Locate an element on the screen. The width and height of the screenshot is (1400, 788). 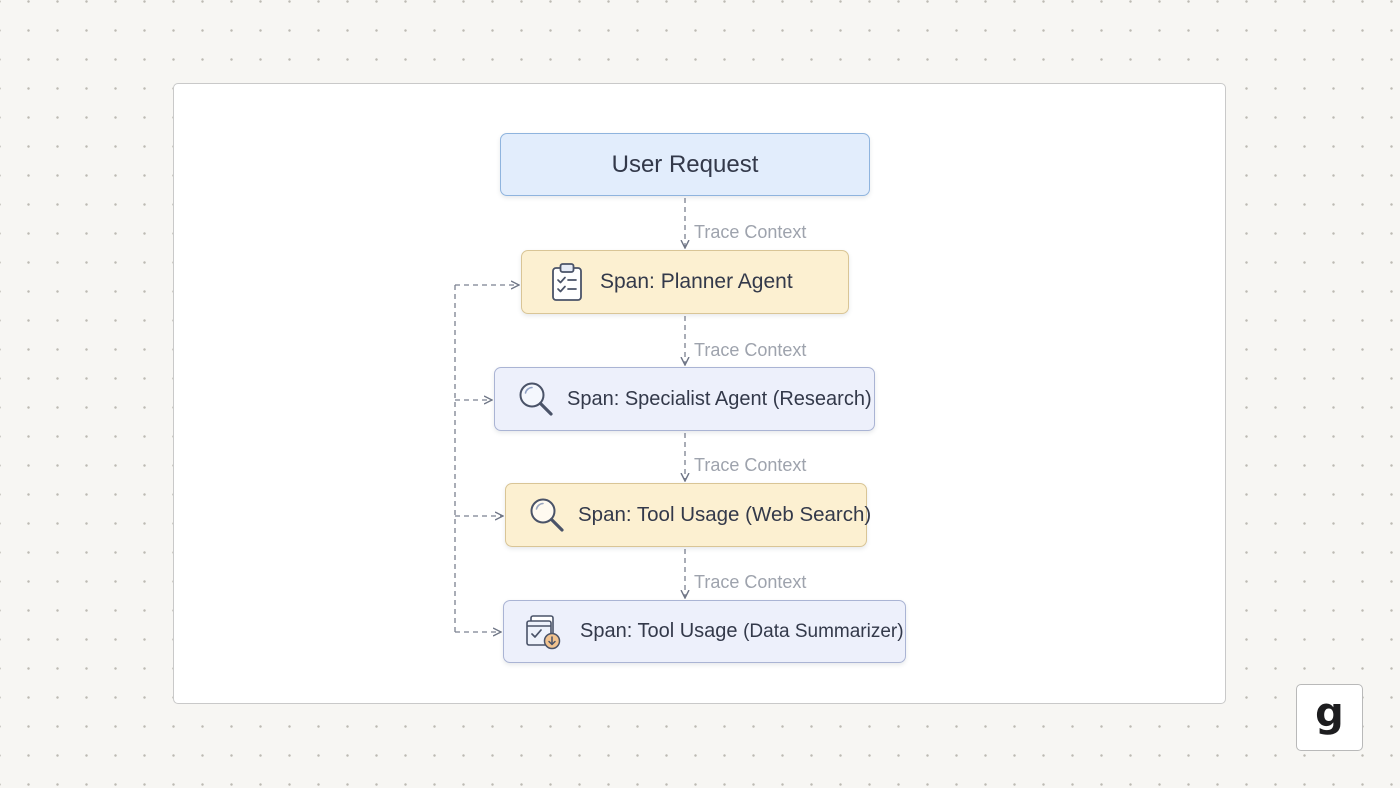
node-label: User Request is located at coordinates (685, 164).